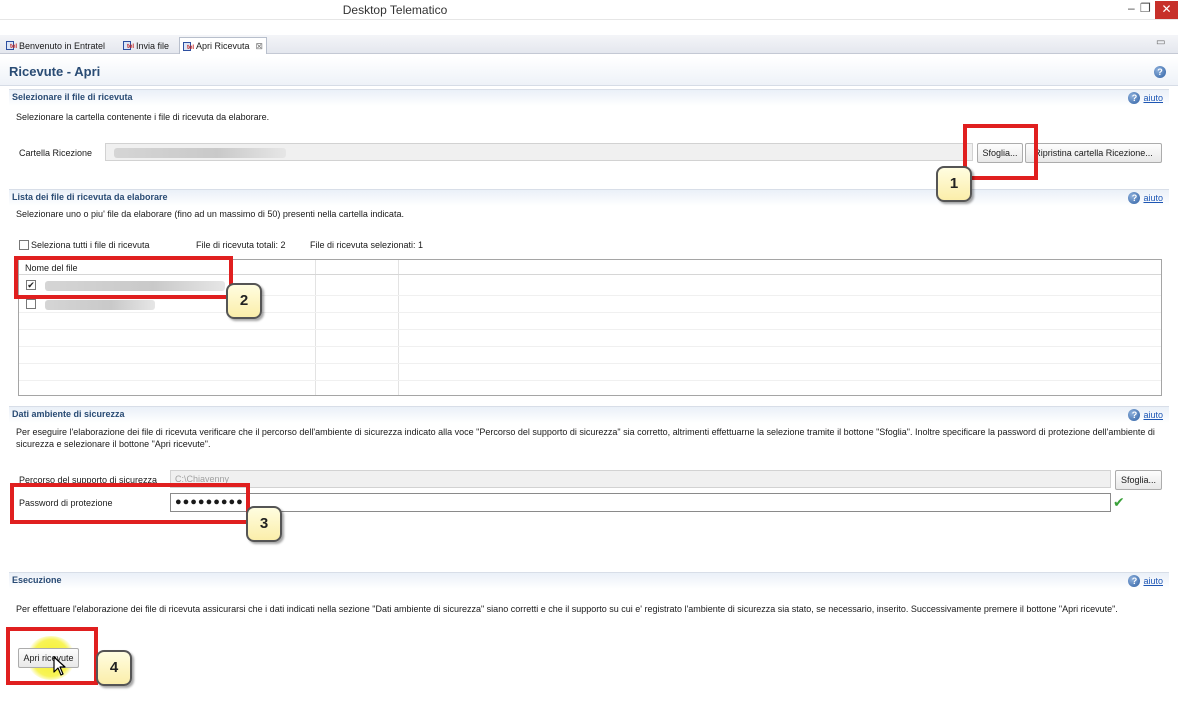  What do you see at coordinates (52, 656) in the screenshot?
I see `highlight-box-open` at bounding box center [52, 656].